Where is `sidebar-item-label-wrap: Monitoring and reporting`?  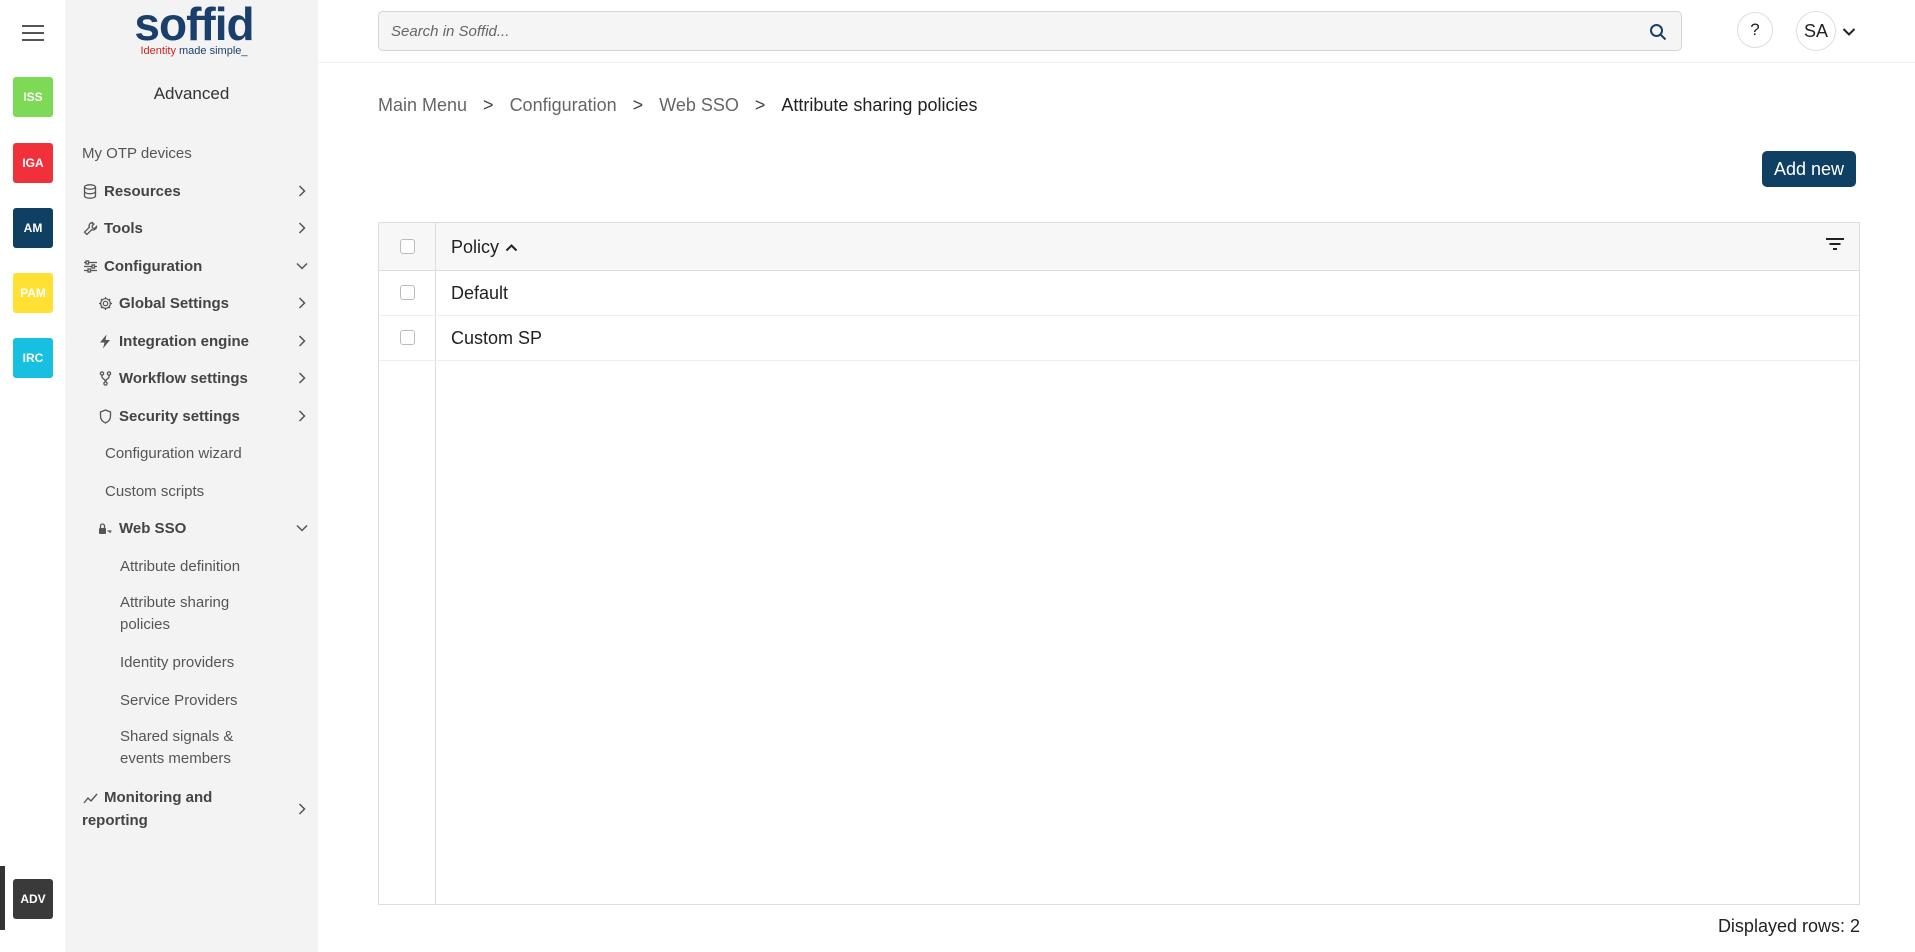 sidebar-item-label-wrap: Monitoring and reporting is located at coordinates (154, 809).